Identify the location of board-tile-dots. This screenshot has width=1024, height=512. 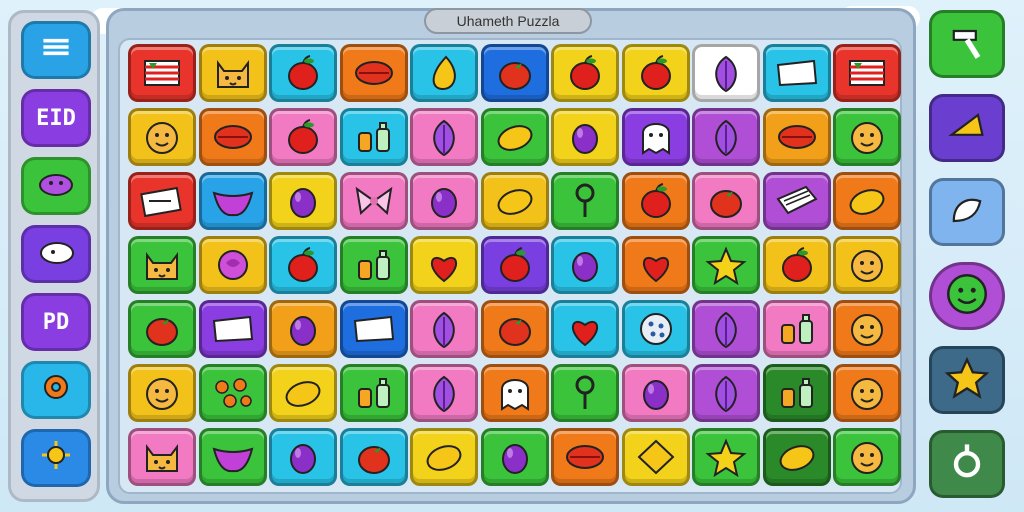
(655, 329).